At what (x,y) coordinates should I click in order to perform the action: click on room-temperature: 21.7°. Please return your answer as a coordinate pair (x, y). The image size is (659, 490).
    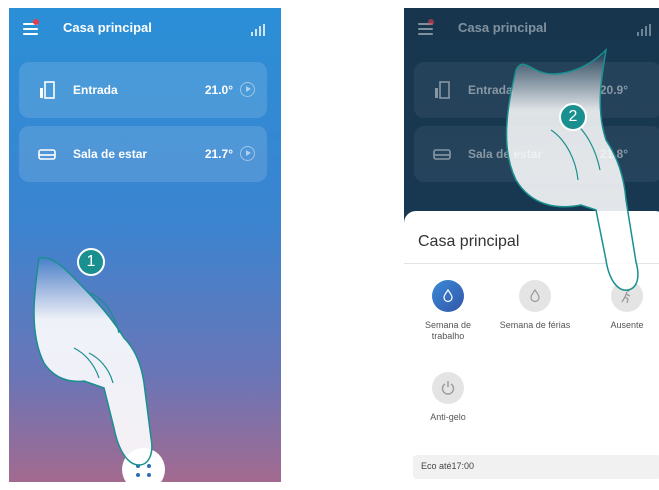
    Looking at the image, I should click on (218, 154).